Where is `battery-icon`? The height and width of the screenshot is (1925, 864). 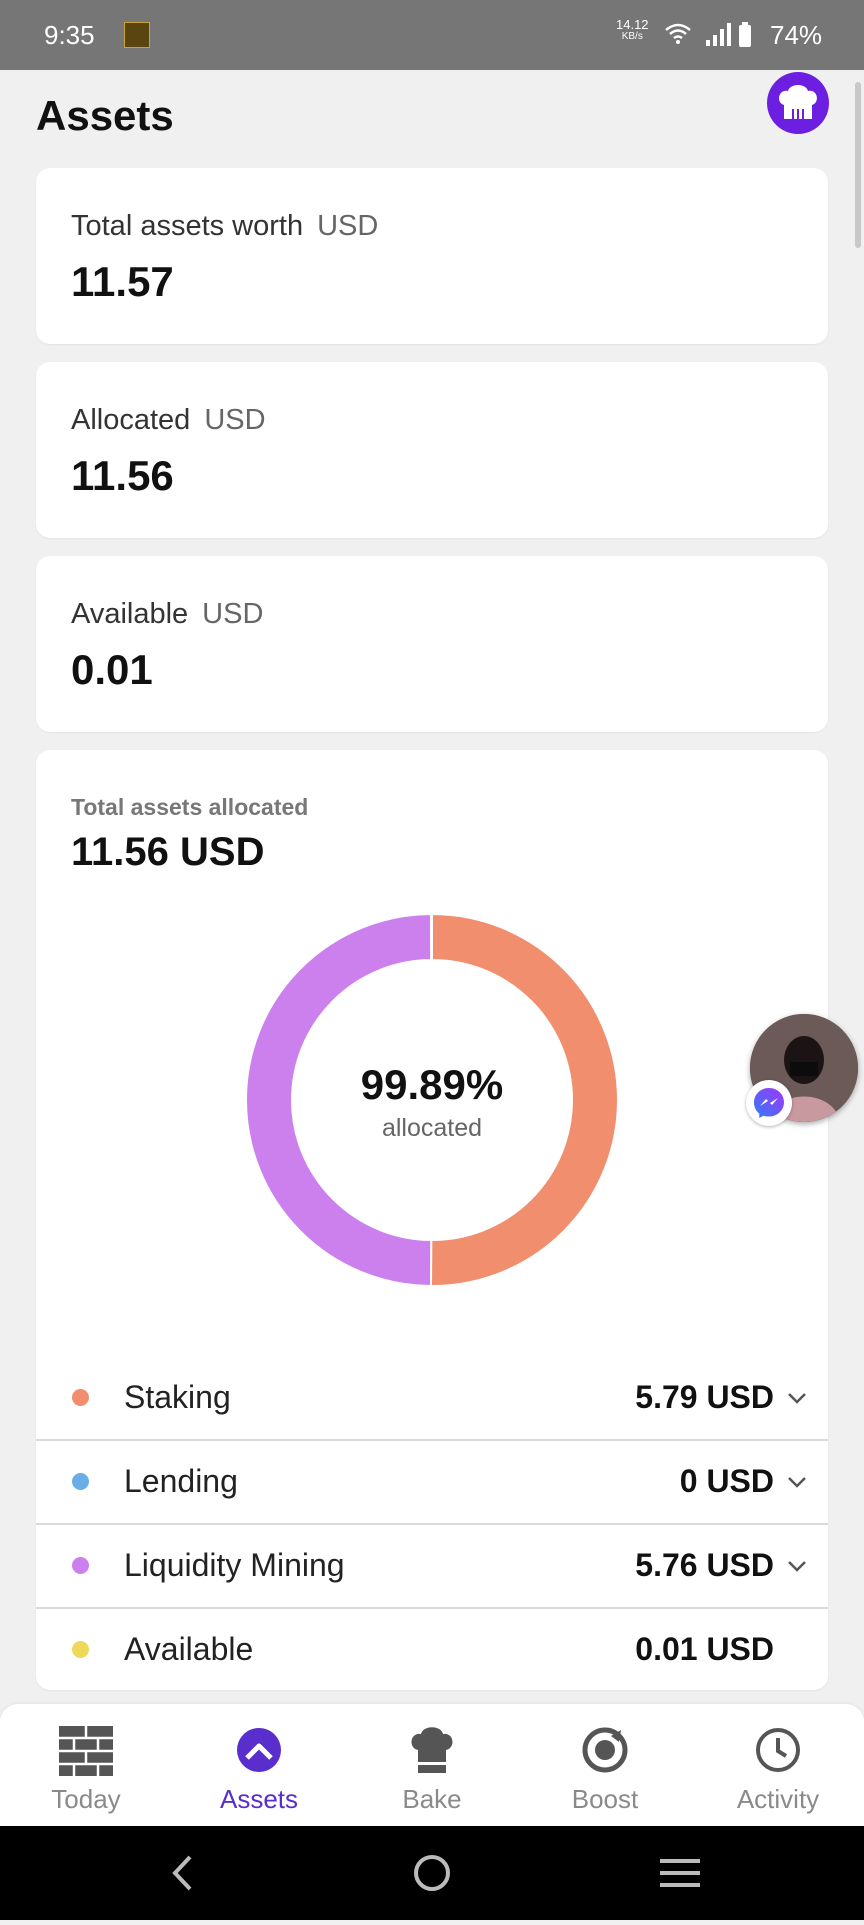 battery-icon is located at coordinates (745, 34).